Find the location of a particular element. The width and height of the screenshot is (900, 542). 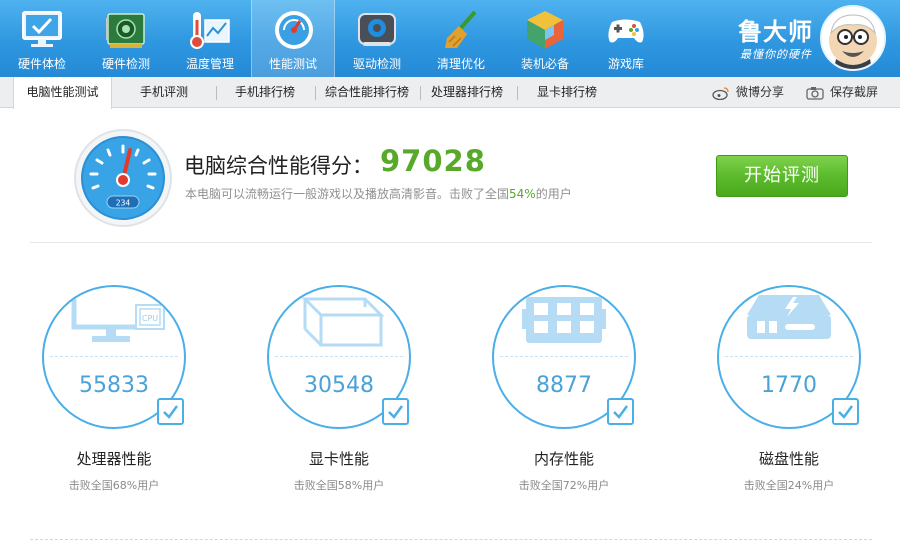

broom-icon is located at coordinates (461, 29).